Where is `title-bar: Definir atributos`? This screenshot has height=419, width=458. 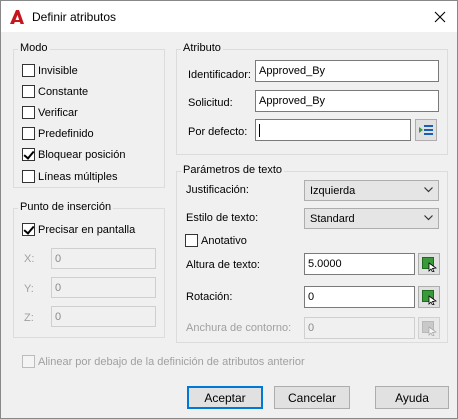 title-bar: Definir atributos is located at coordinates (229, 16).